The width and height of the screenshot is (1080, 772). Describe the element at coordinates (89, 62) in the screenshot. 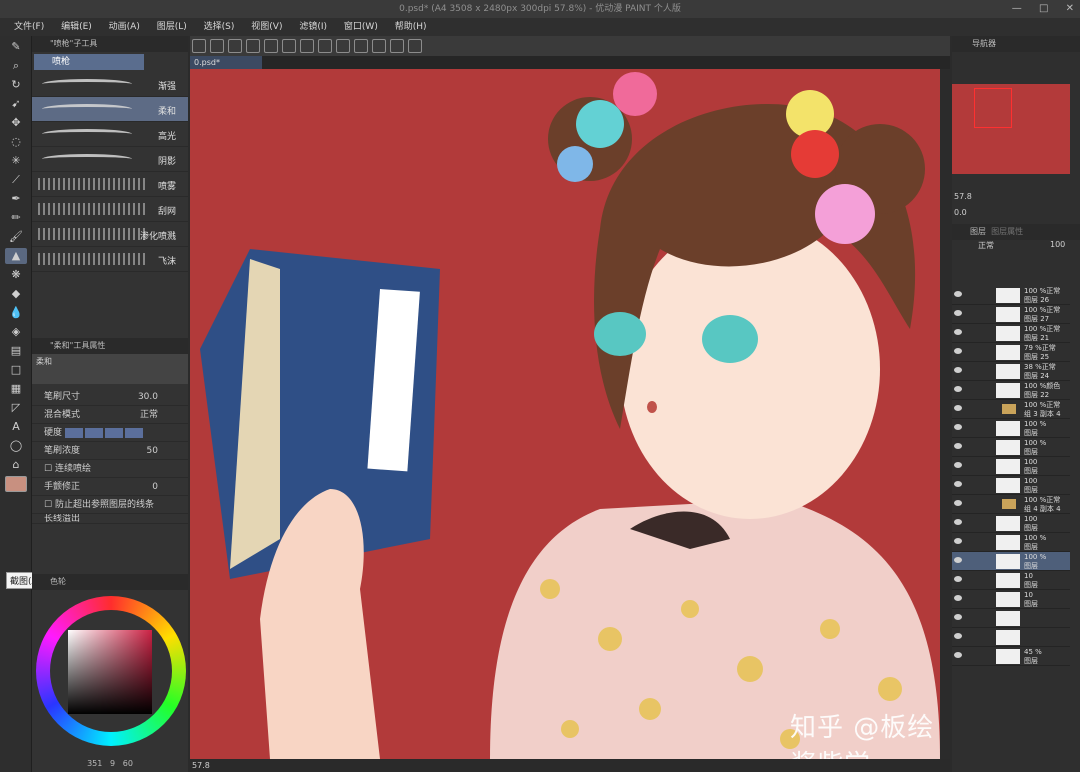

I see `subtool-group-airbrush: 喷枪` at that location.